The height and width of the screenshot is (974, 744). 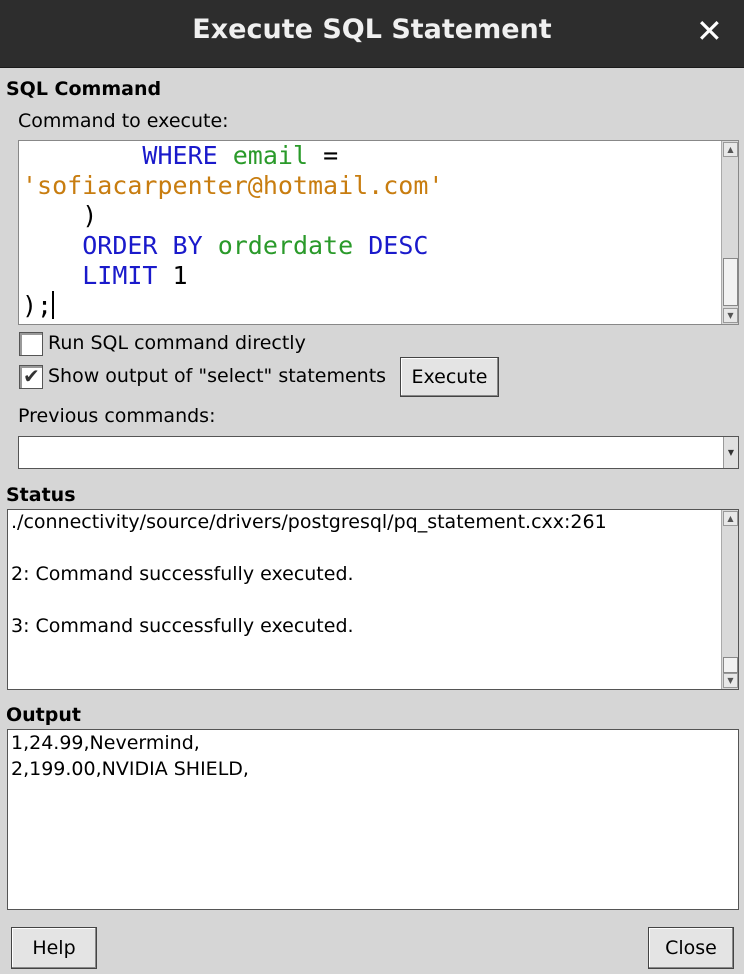 I want to click on run-directly-label: Run SQL command directly, so click(x=177, y=343).